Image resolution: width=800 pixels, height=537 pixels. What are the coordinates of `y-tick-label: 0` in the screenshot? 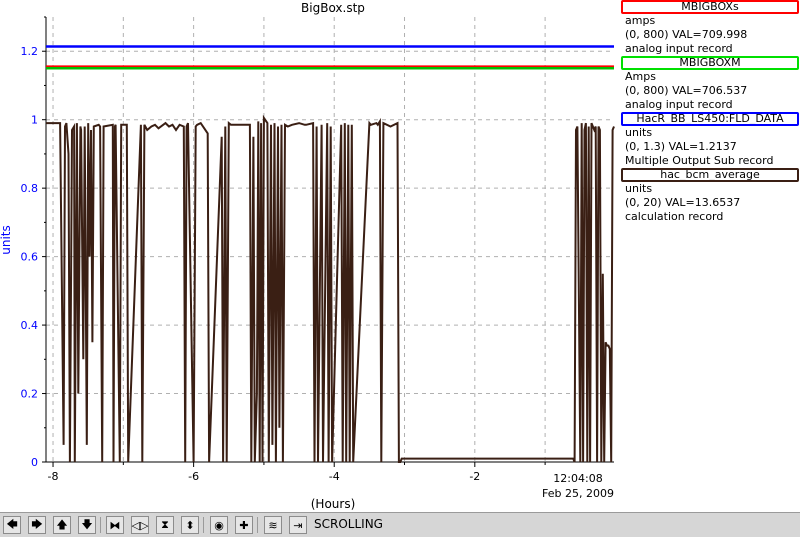 It's located at (34, 462).